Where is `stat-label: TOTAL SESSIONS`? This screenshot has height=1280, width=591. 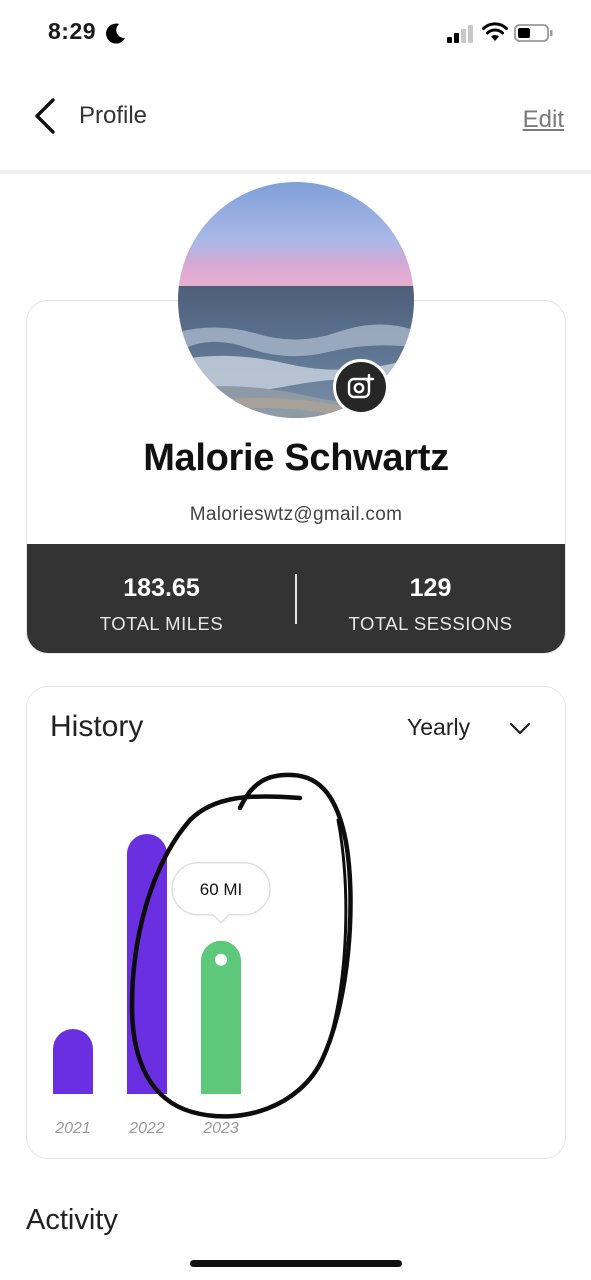 stat-label: TOTAL SESSIONS is located at coordinates (430, 623).